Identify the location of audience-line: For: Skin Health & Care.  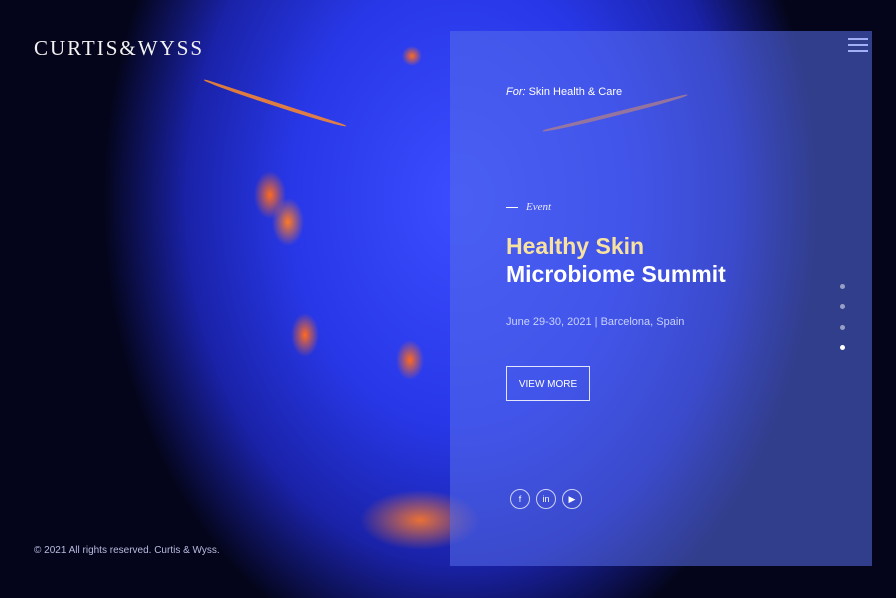
(564, 92).